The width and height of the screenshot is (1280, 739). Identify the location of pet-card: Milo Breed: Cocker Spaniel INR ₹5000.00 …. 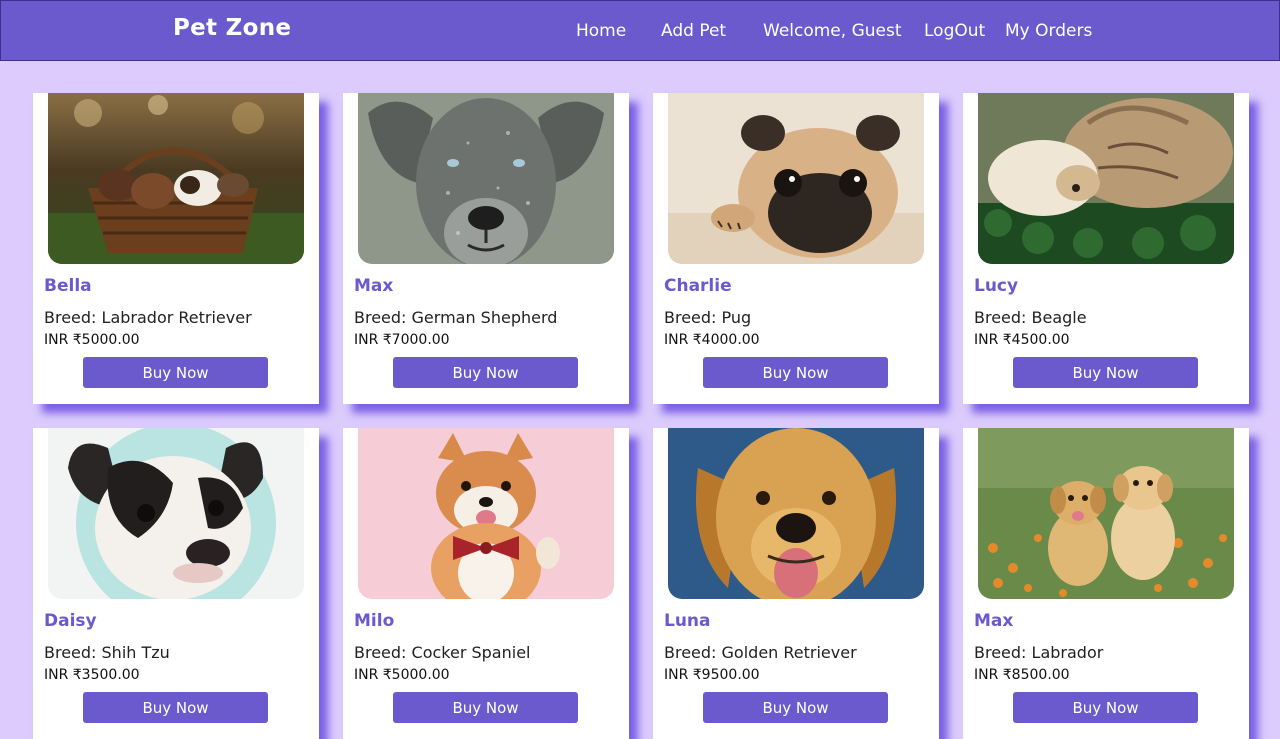
(486, 583).